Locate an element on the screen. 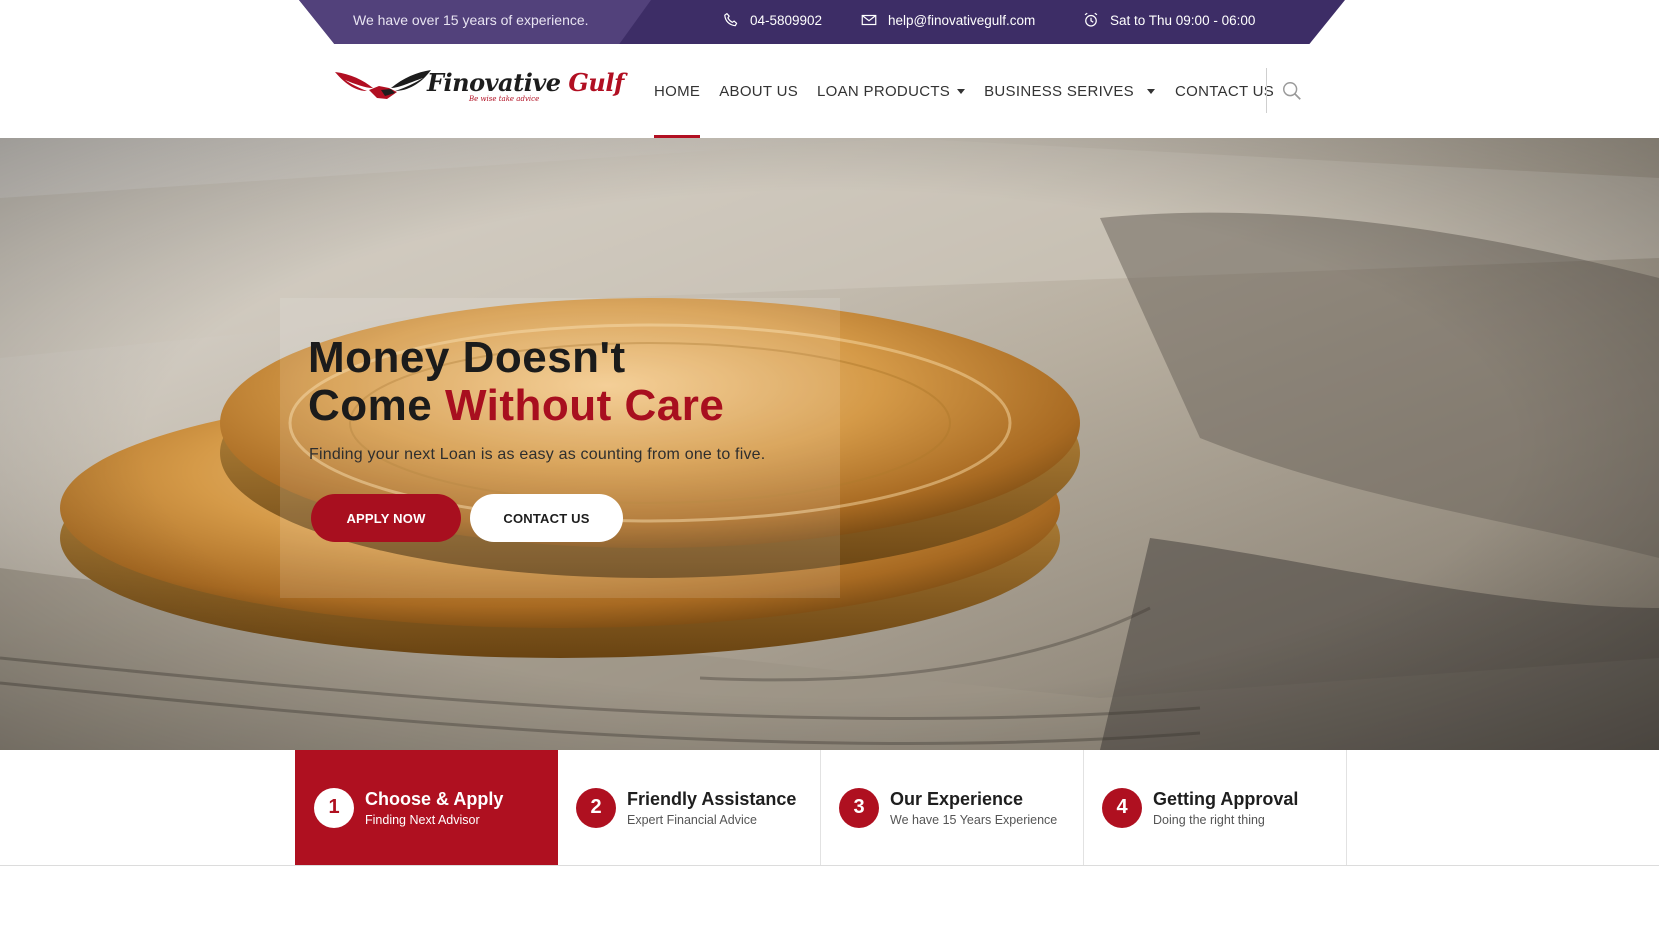 The height and width of the screenshot is (934, 1659). hours-text: Sat to Thu 09:00 - 06:00 is located at coordinates (1183, 20).